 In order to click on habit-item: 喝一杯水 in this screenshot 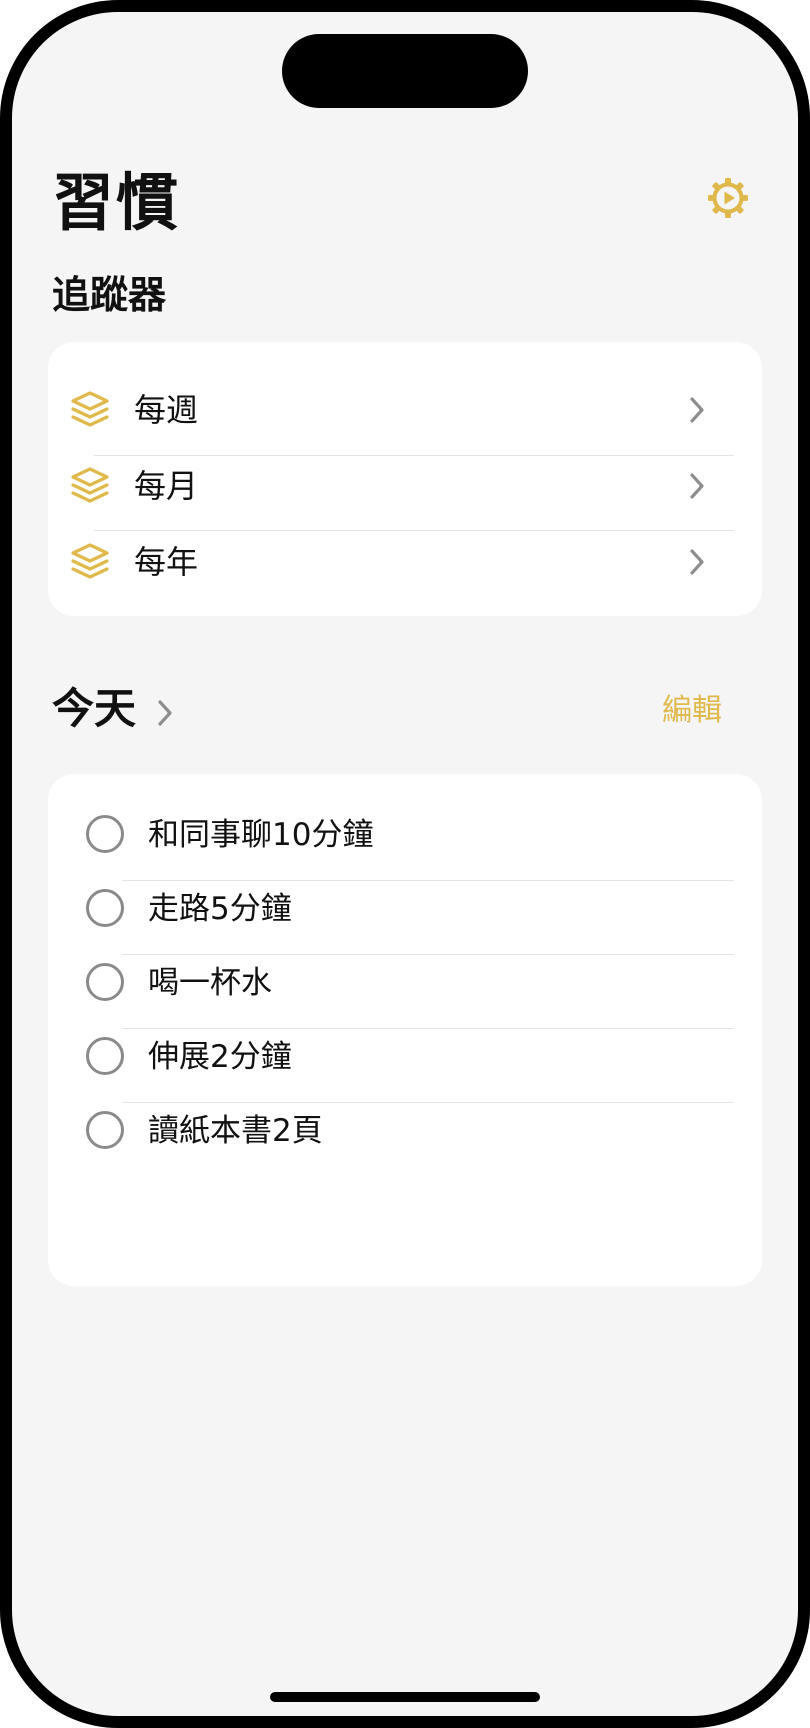, I will do `click(405, 983)`.